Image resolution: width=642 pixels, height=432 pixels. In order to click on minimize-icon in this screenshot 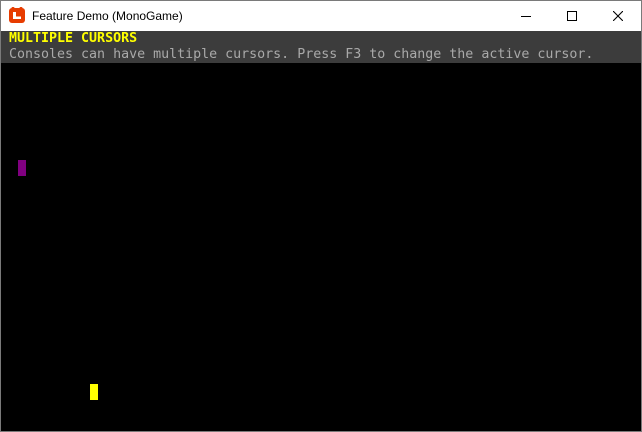, I will do `click(526, 16)`.